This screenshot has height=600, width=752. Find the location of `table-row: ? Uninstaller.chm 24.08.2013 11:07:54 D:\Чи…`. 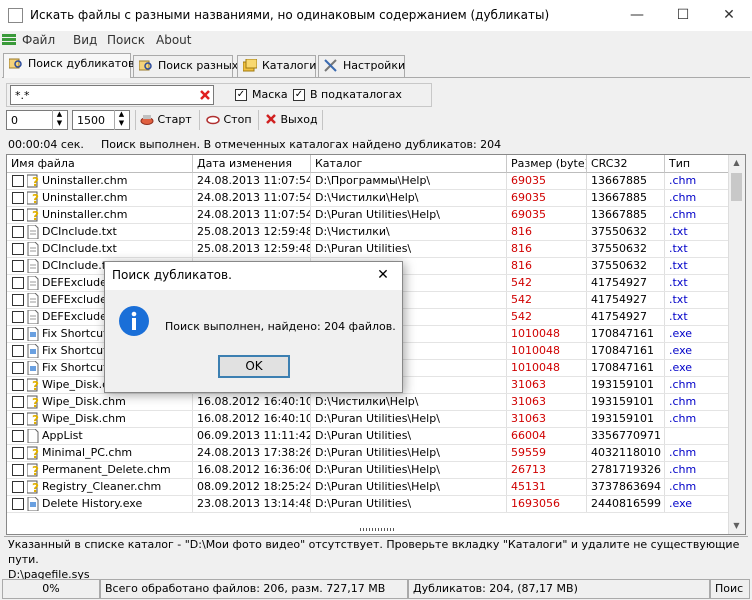

table-row: ? Uninstaller.chm 24.08.2013 11:07:54 D:\Чи… is located at coordinates (369, 198).